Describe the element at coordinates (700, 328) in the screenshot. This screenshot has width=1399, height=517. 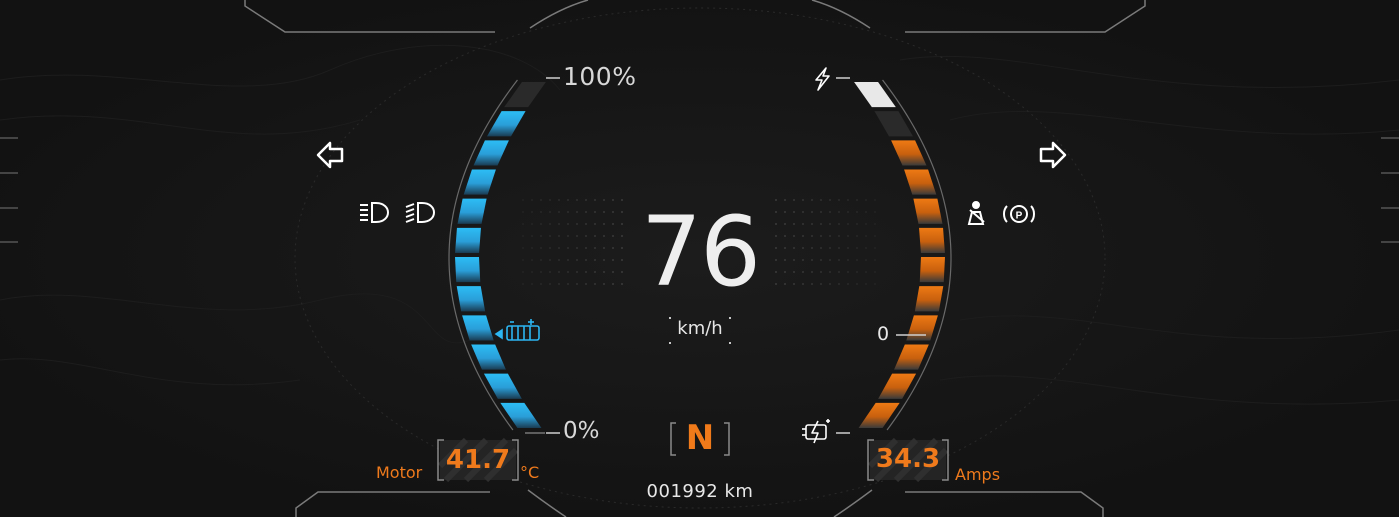
I see `speed-unit: km/h` at that location.